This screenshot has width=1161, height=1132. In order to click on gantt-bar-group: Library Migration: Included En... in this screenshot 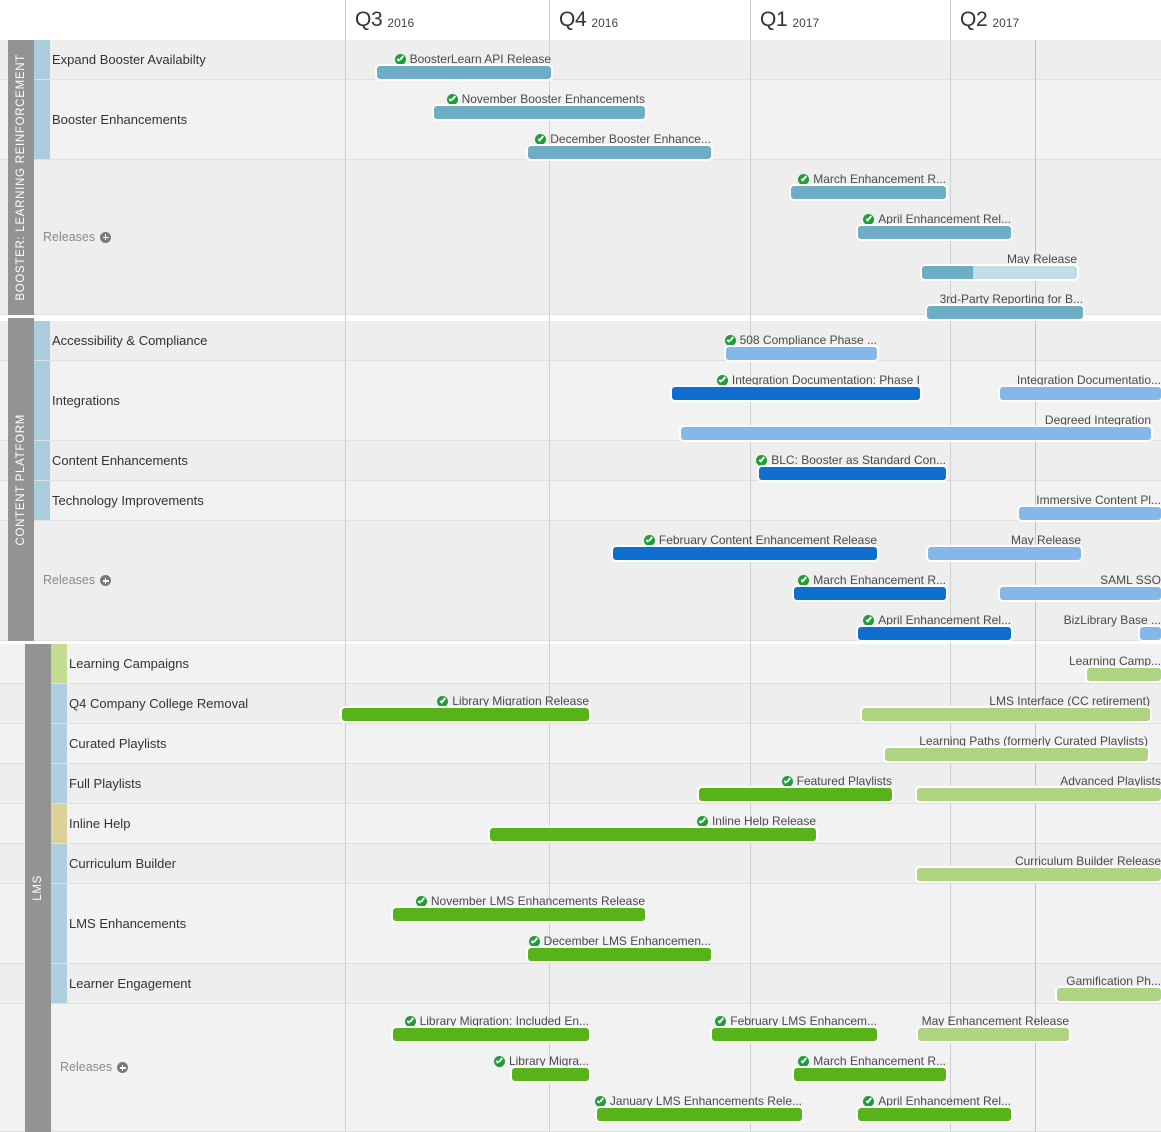, I will do `click(491, 1027)`.